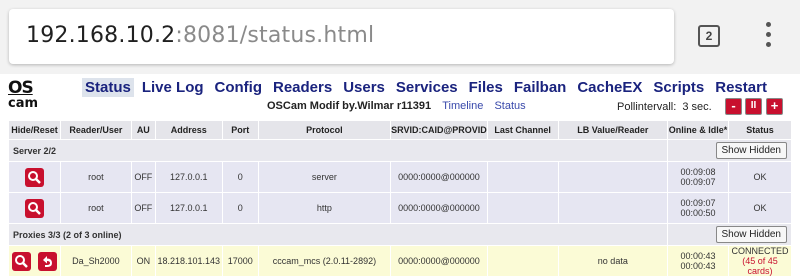 The height and width of the screenshot is (279, 800). Describe the element at coordinates (769, 35) in the screenshot. I see `overflow-menu-icon` at that location.